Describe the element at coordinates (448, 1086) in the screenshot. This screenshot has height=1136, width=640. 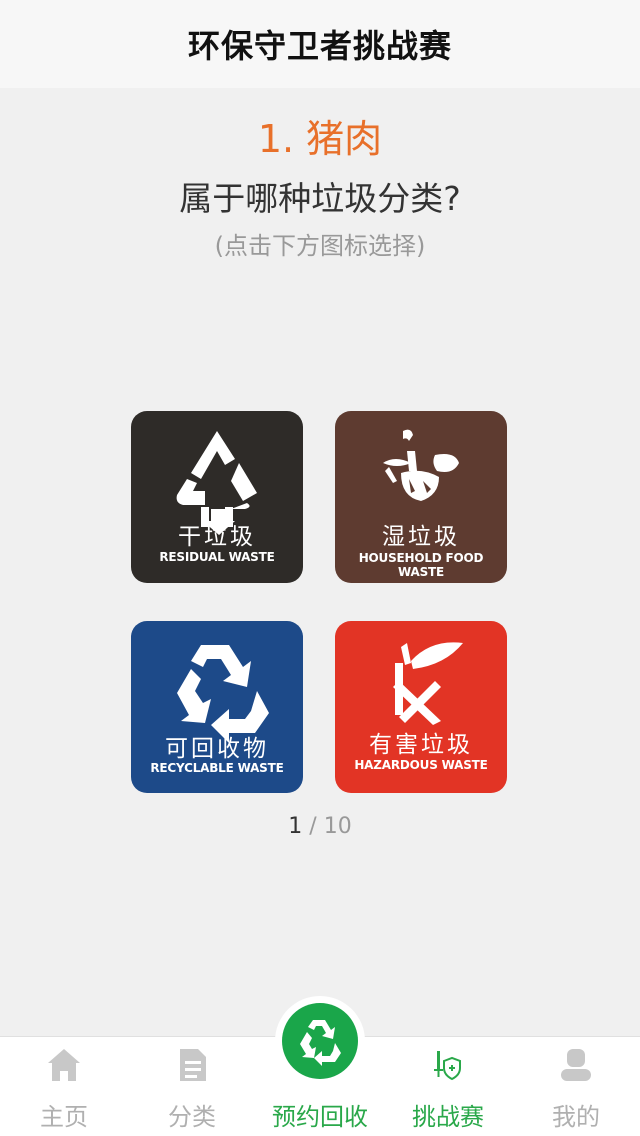
I see `tab-challenge: 挑战赛` at that location.